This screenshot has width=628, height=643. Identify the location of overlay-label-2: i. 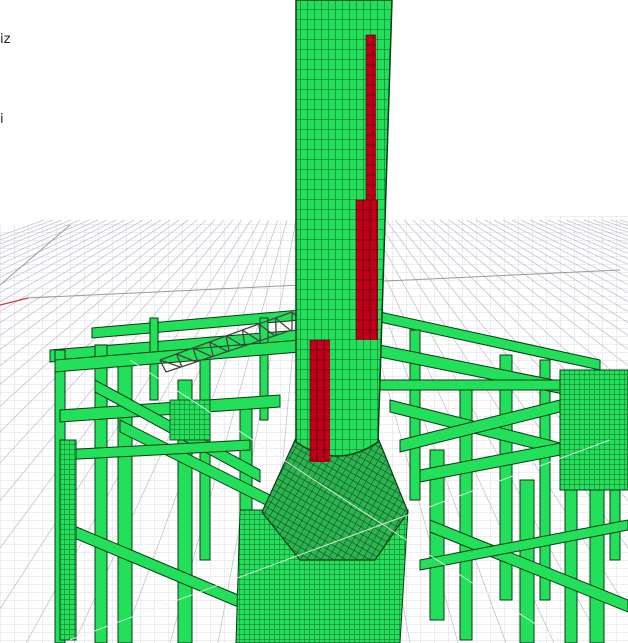
(2, 119).